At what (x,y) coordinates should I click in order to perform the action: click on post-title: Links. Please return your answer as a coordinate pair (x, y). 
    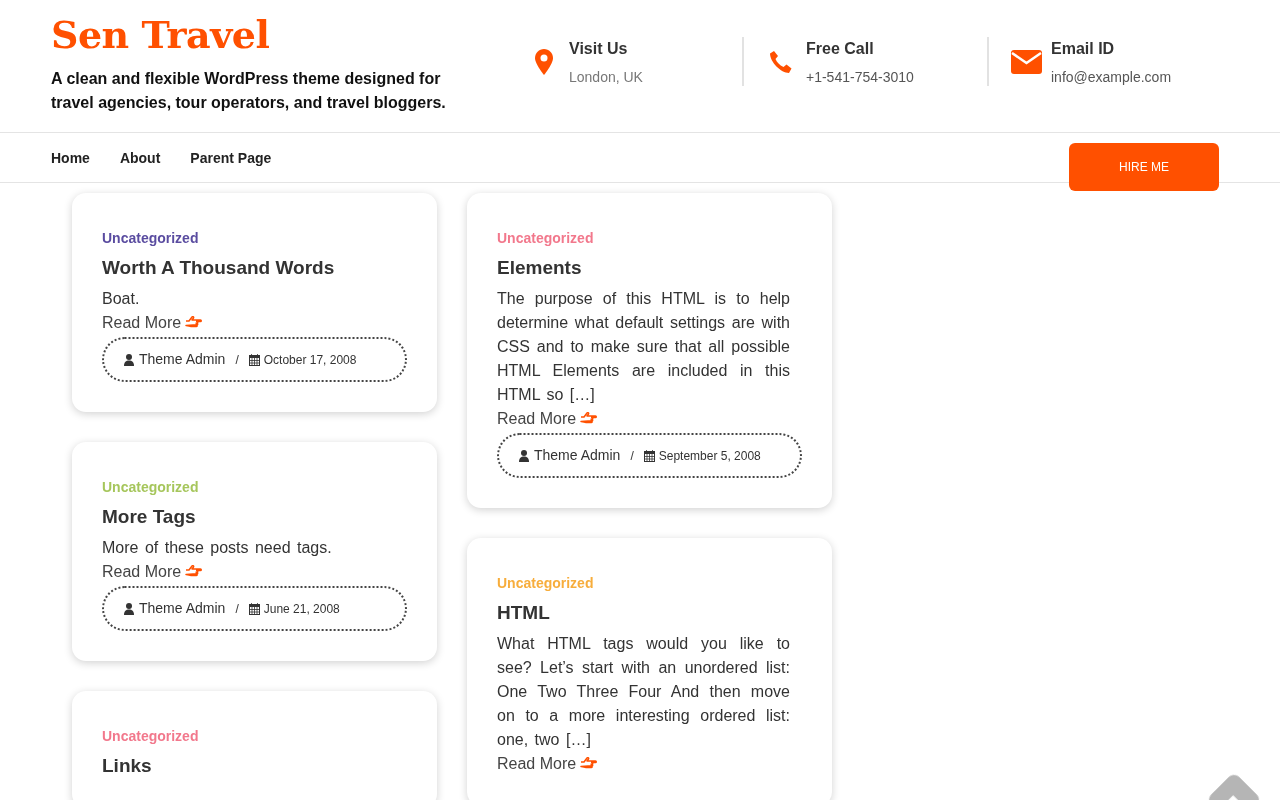
    Looking at the image, I should click on (254, 766).